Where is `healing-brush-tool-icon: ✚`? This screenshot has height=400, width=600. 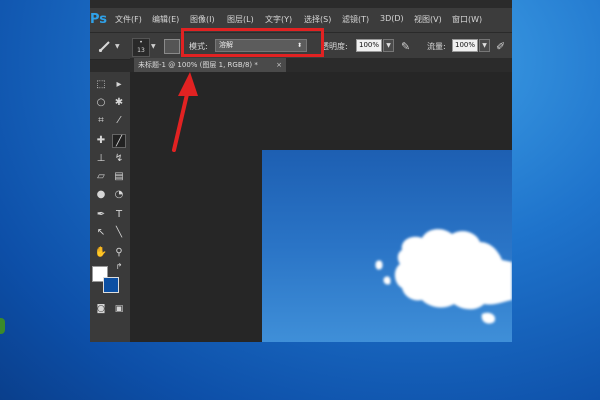 healing-brush-tool-icon: ✚ is located at coordinates (101, 141).